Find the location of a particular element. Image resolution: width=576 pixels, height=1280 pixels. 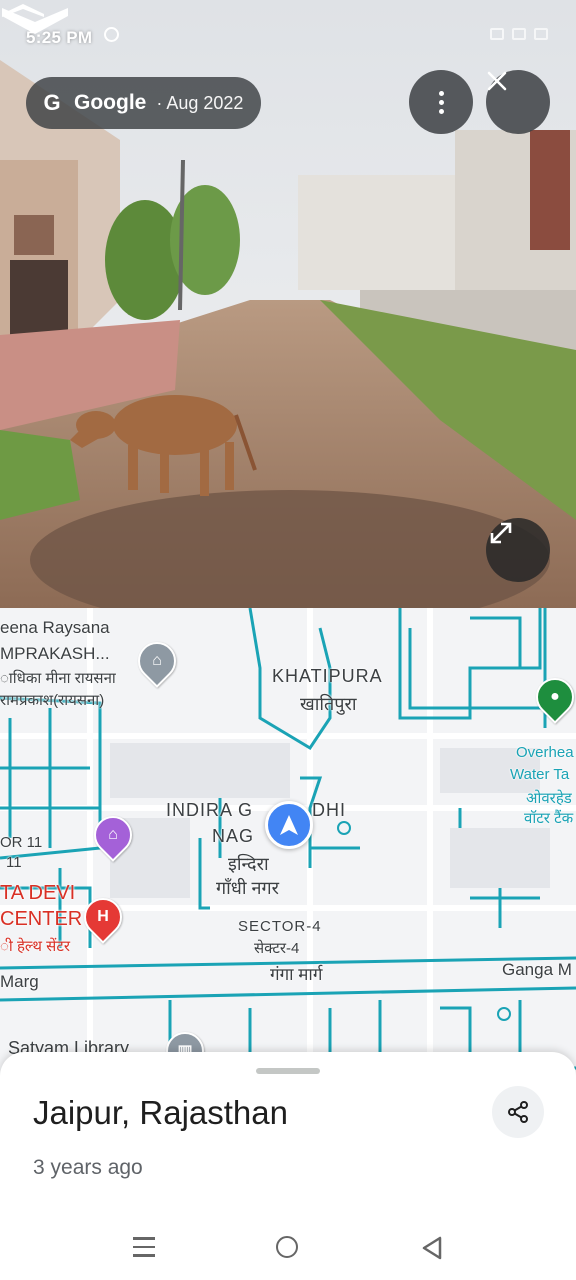

whatsapp-notification-icon is located at coordinates (111, 34).